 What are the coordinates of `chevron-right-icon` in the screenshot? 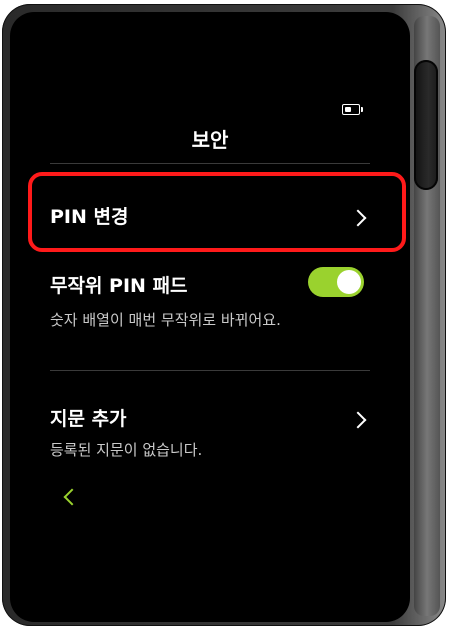 It's located at (358, 420).